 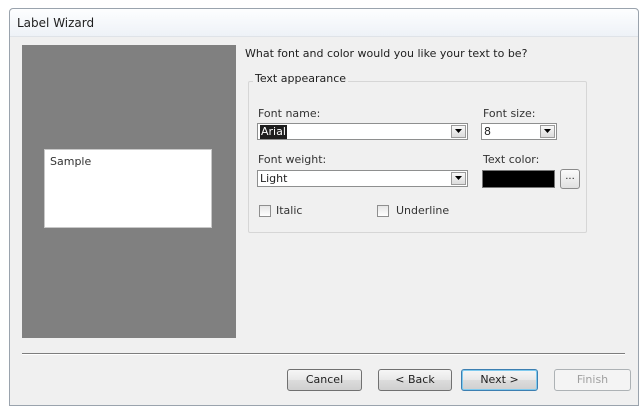 I want to click on cancel-button: Cancel, so click(x=324, y=380).